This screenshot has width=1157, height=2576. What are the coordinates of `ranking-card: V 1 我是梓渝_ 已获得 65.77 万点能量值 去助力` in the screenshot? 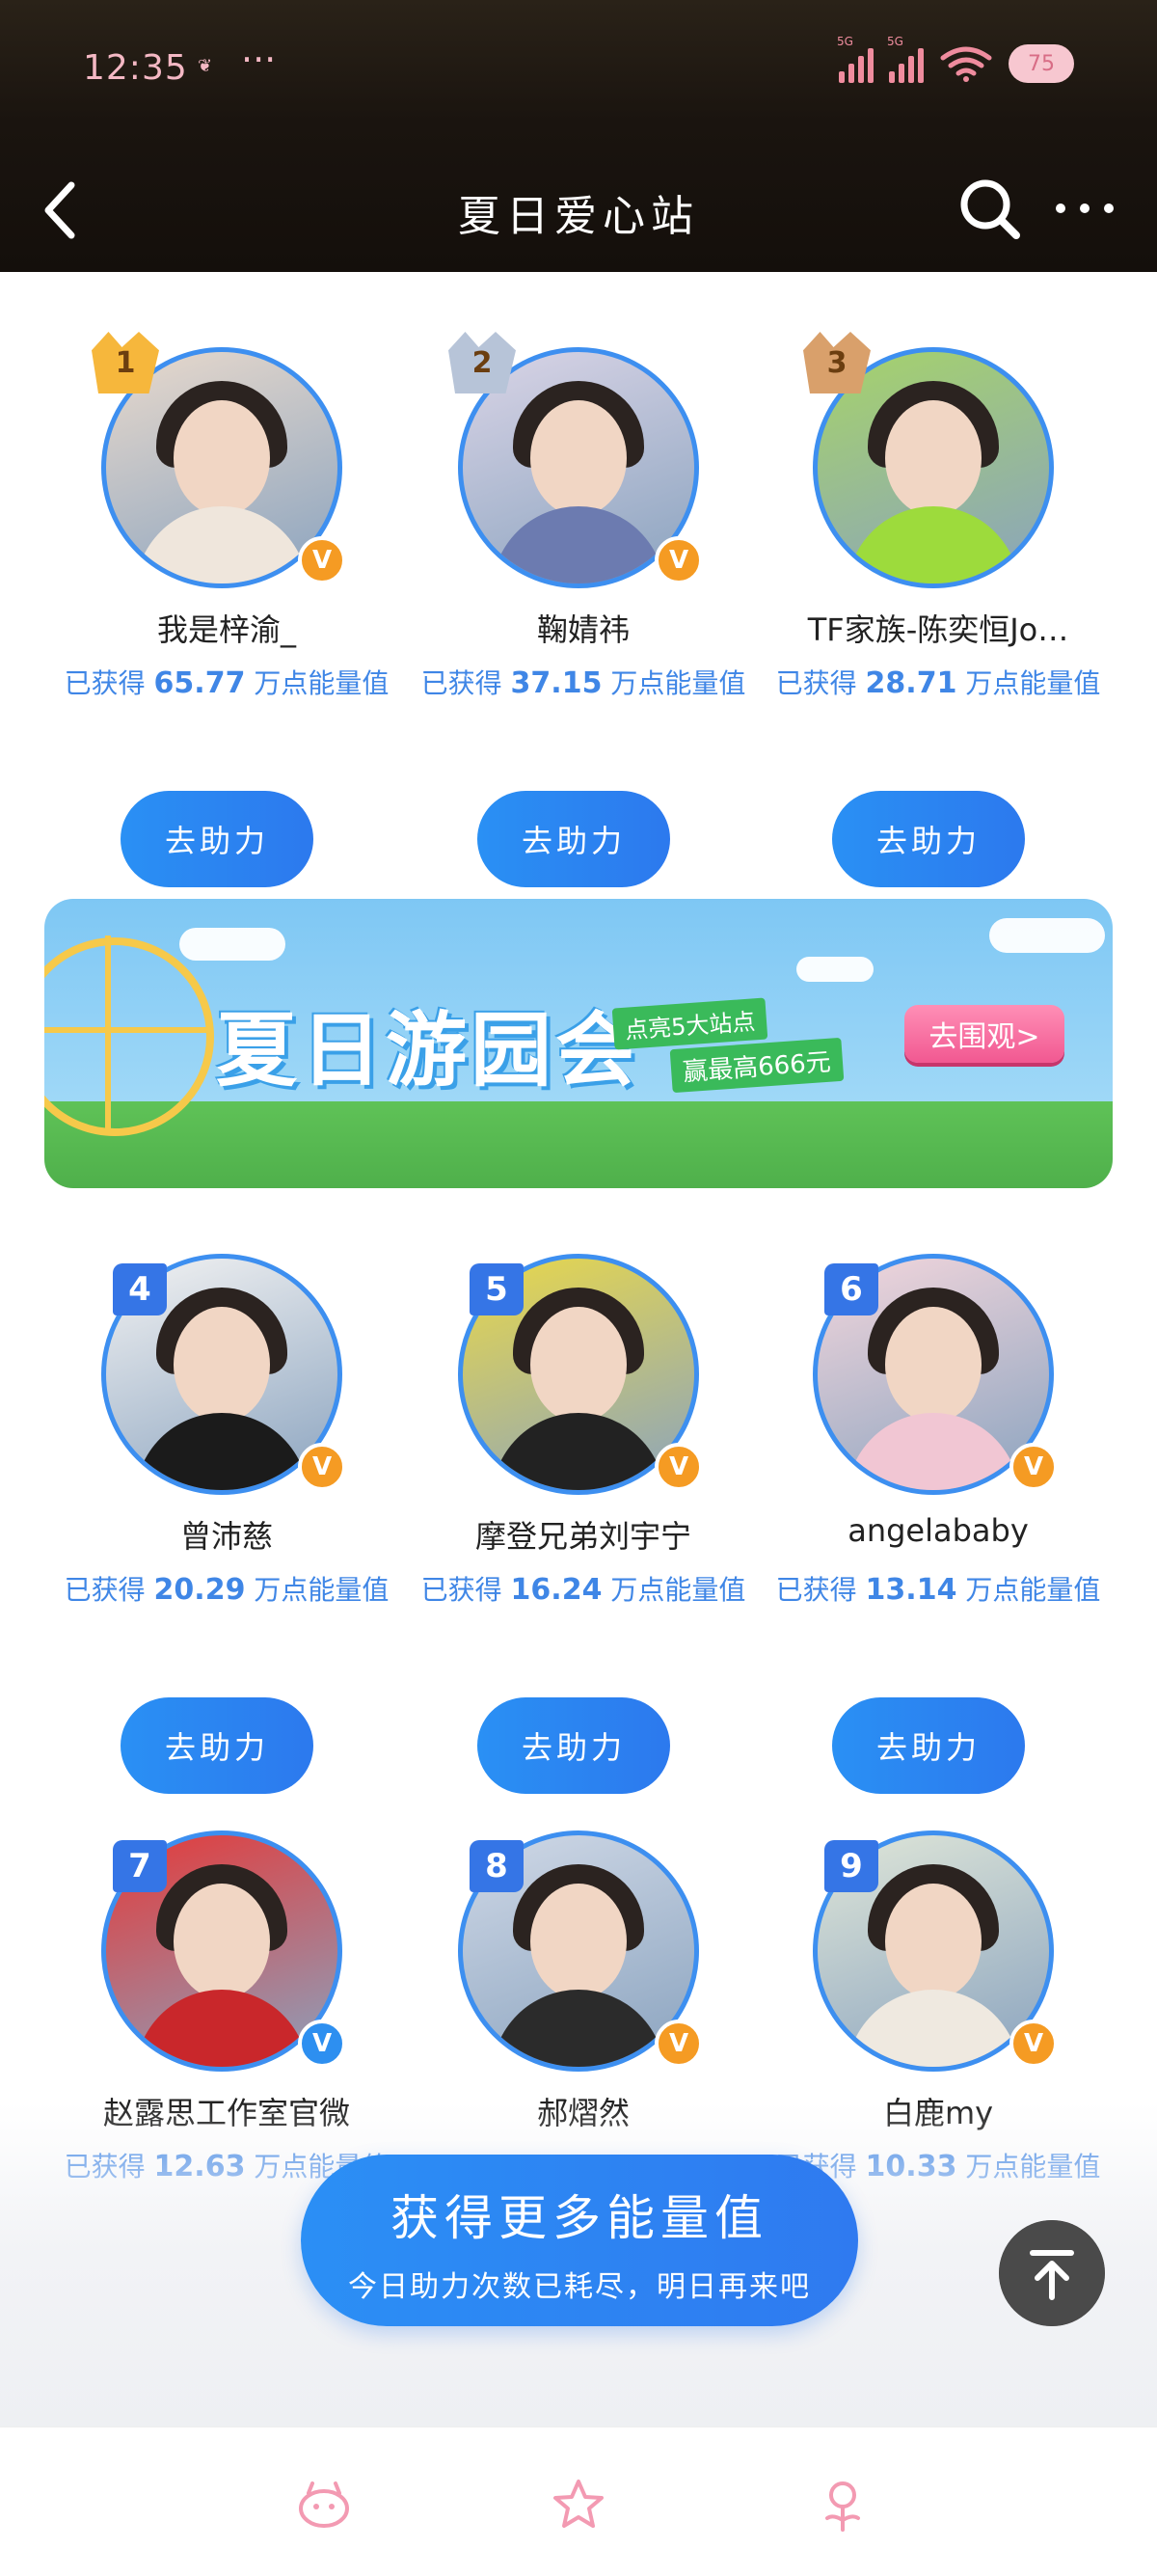 It's located at (226, 609).